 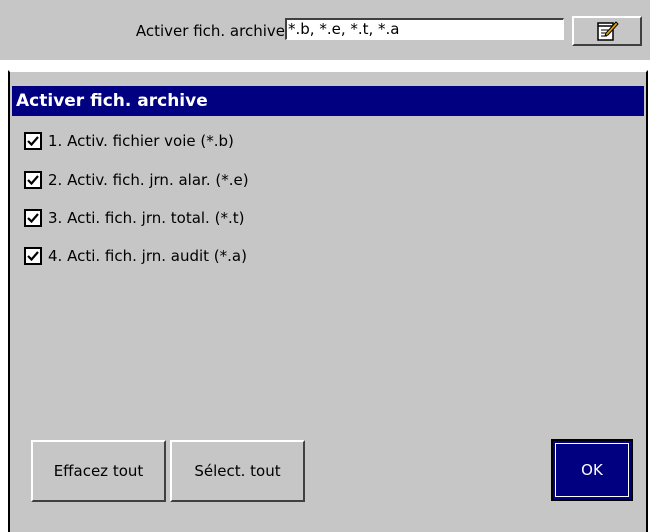 I want to click on top-toolbar: Activer fich. archive *.b, *.e, *.t, *.a, so click(x=325, y=30).